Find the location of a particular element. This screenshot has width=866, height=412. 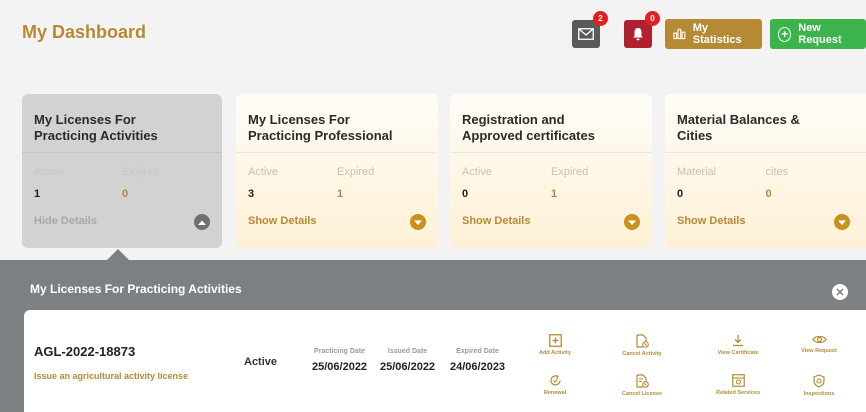

notifications-button: 0 is located at coordinates (642, 29).